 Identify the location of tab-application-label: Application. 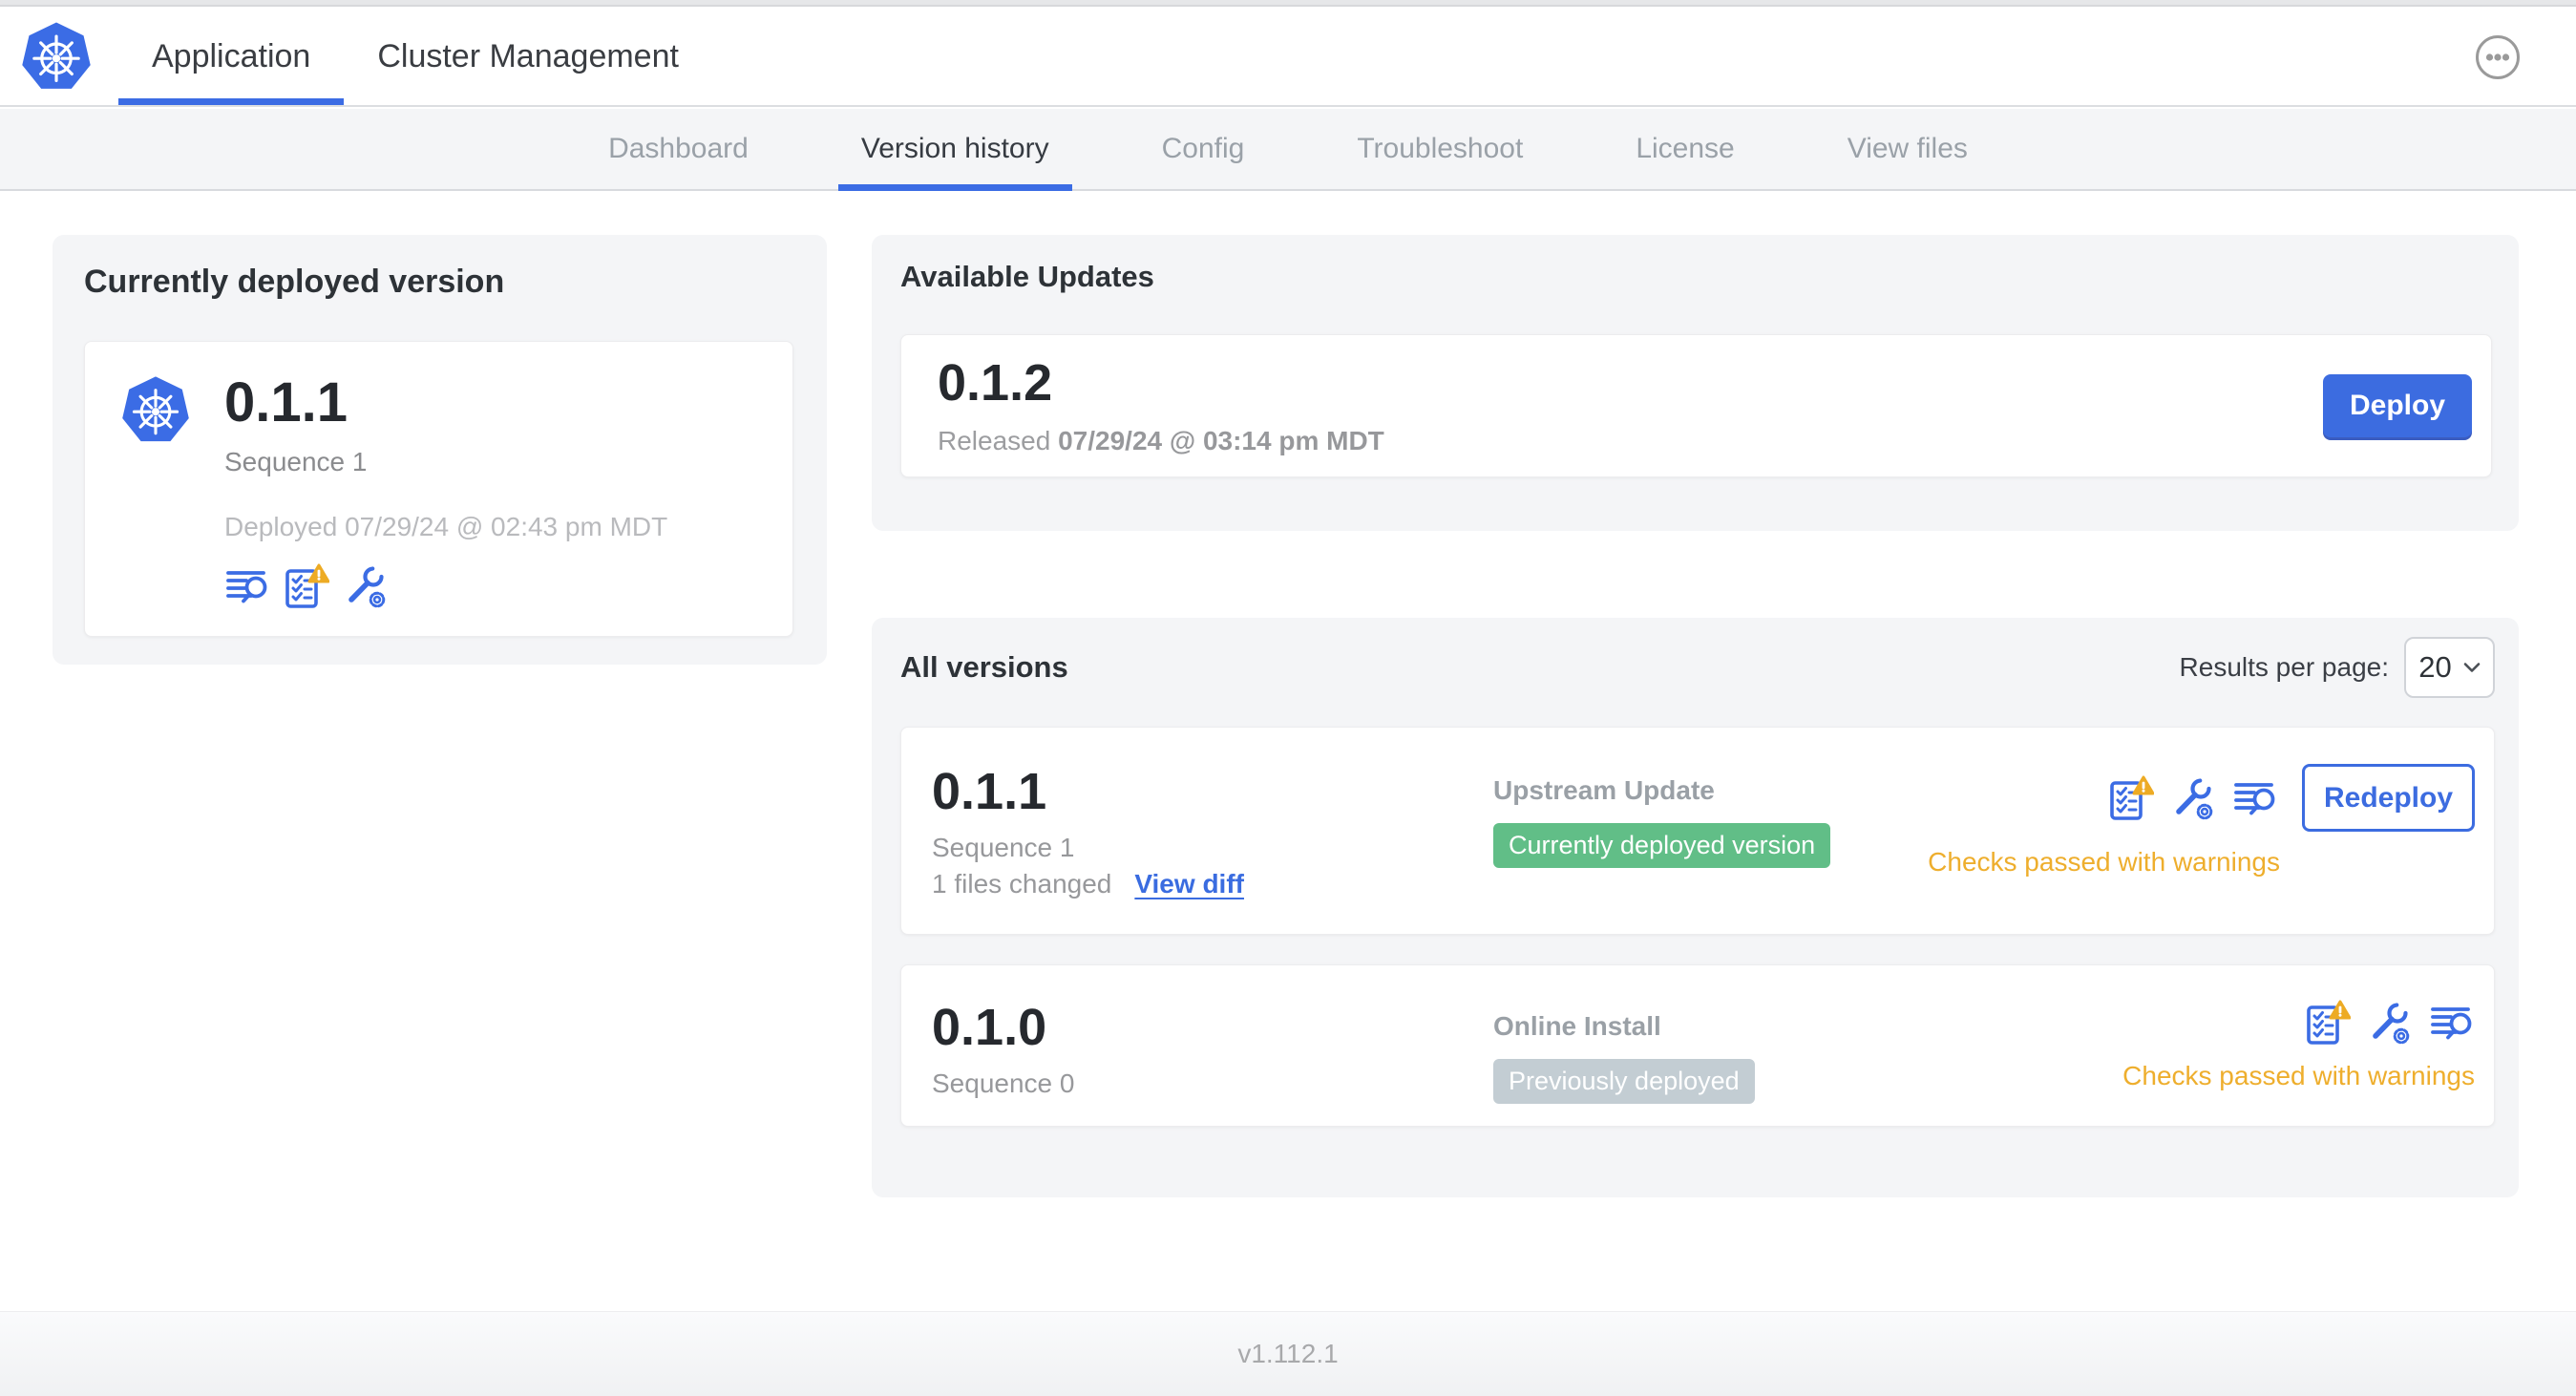
(231, 56).